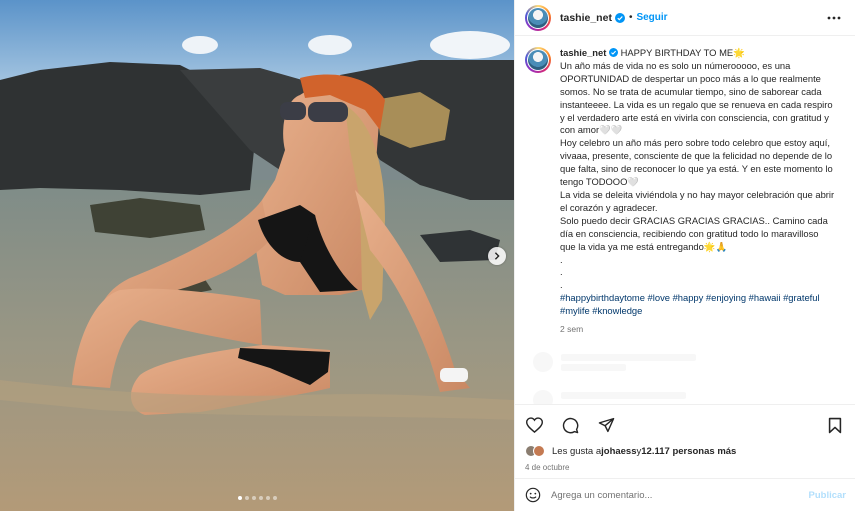 Image resolution: width=855 pixels, height=511 pixels. What do you see at coordinates (257, 498) in the screenshot?
I see `carousel-indicator` at bounding box center [257, 498].